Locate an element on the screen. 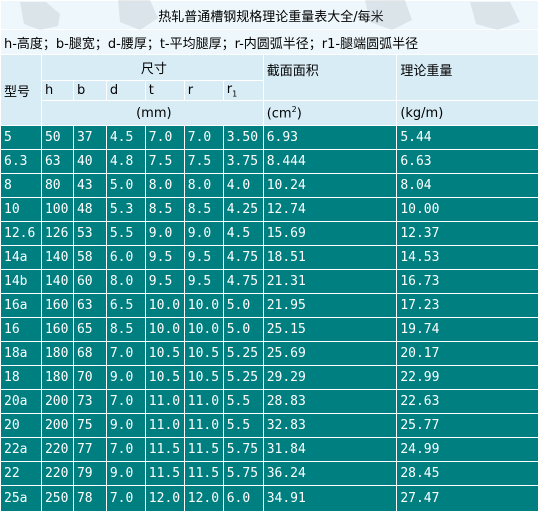 The width and height of the screenshot is (539, 521). table-row: 14b 140 60 8.0 9.5 9.5 4.75 21.31 16.73 is located at coordinates (269, 281).